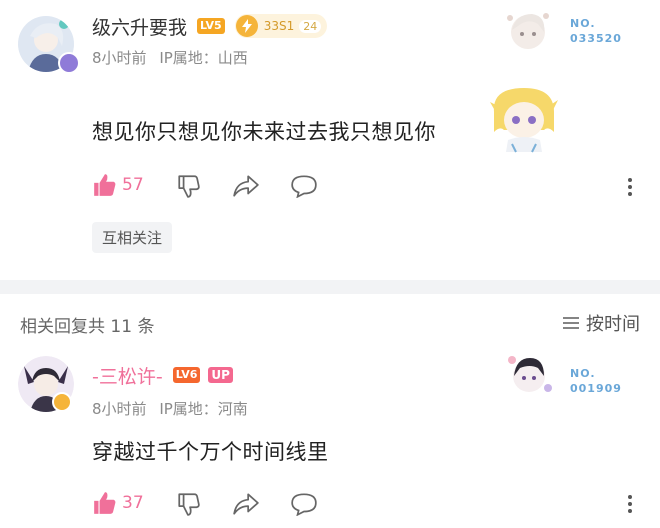 Image resolution: width=660 pixels, height=528 pixels. I want to click on ip-location: IP属地：河南, so click(203, 409).